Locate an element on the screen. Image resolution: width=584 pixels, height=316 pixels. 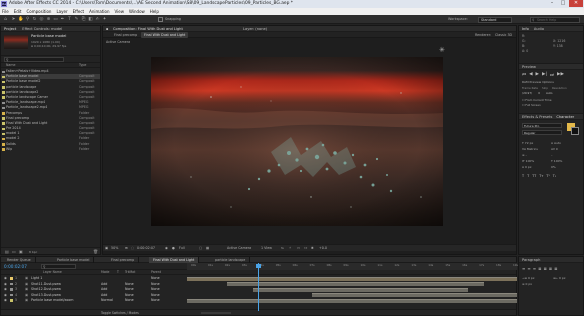
pen-tool-icon: ✒ is located at coordinates (62, 19).